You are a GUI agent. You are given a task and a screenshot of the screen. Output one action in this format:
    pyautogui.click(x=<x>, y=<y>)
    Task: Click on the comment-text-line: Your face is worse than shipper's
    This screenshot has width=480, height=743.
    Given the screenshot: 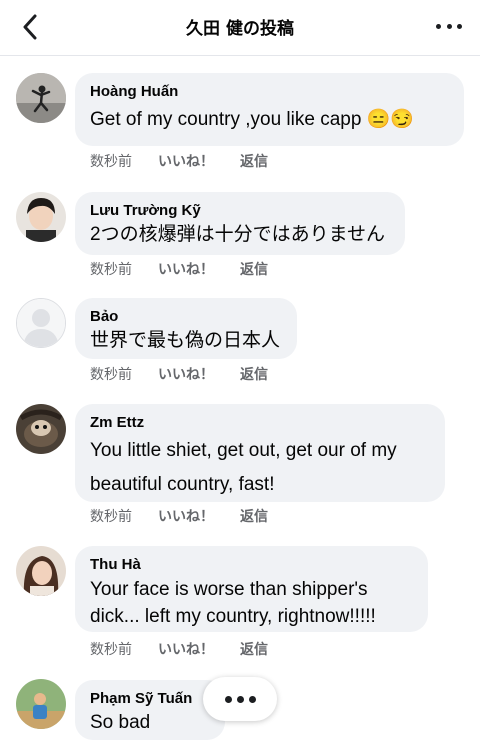 What is the action you would take?
    pyautogui.click(x=229, y=589)
    